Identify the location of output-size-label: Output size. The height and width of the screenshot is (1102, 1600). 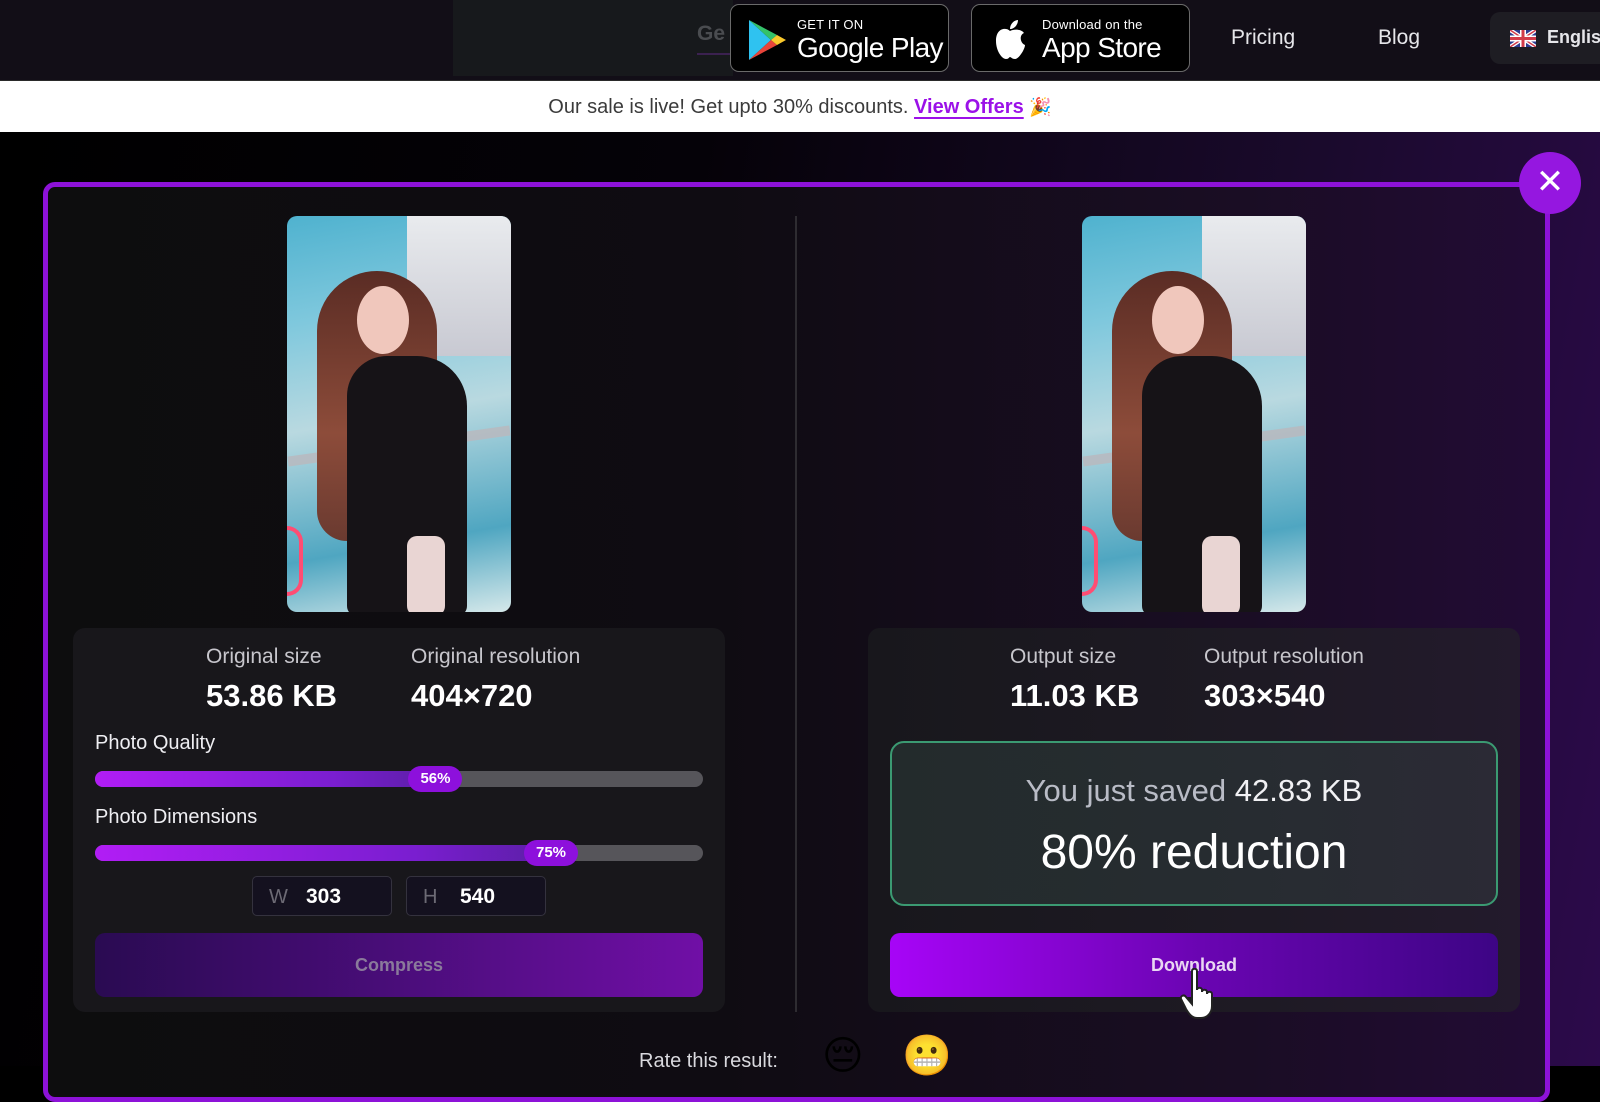
(1063, 656).